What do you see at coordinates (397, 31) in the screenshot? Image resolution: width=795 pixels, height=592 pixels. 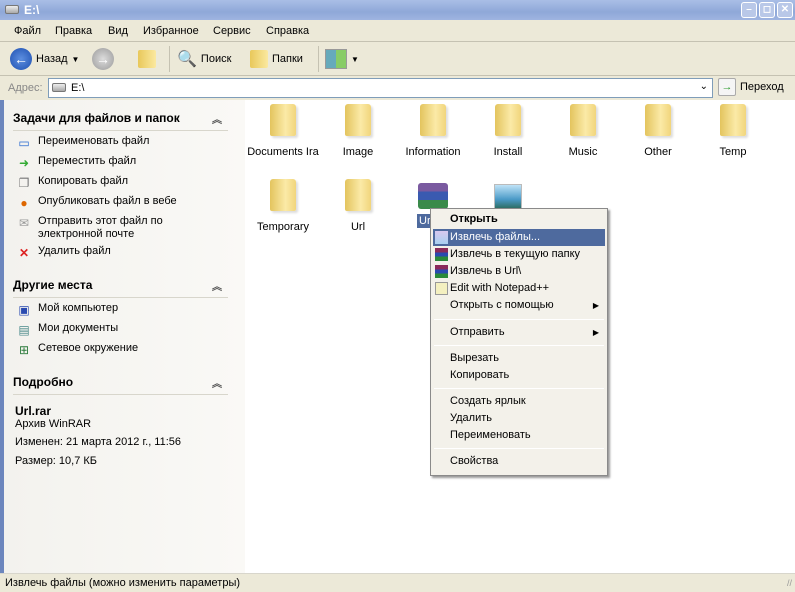 I see `menu-bar: Файл Правка Вид Избранное Сервис Справка` at bounding box center [397, 31].